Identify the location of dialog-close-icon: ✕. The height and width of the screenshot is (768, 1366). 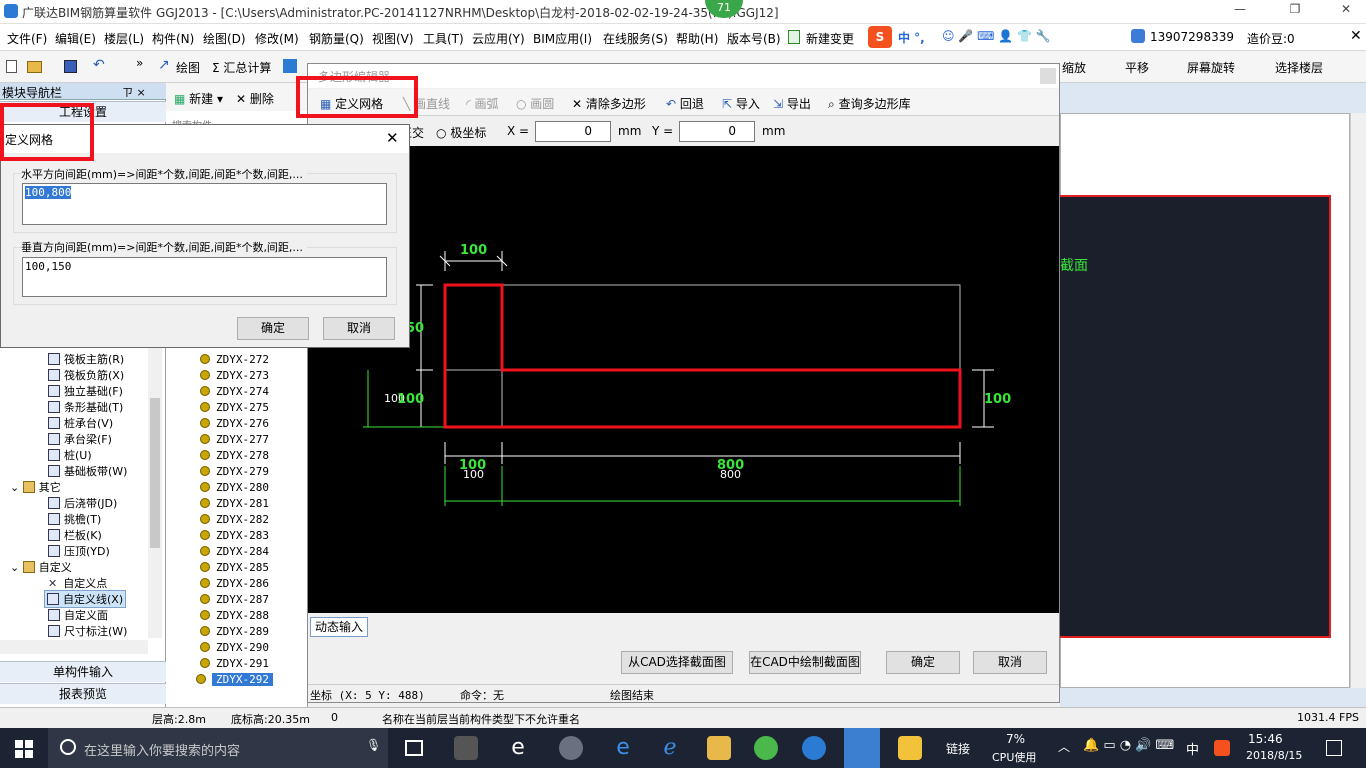
(392, 138).